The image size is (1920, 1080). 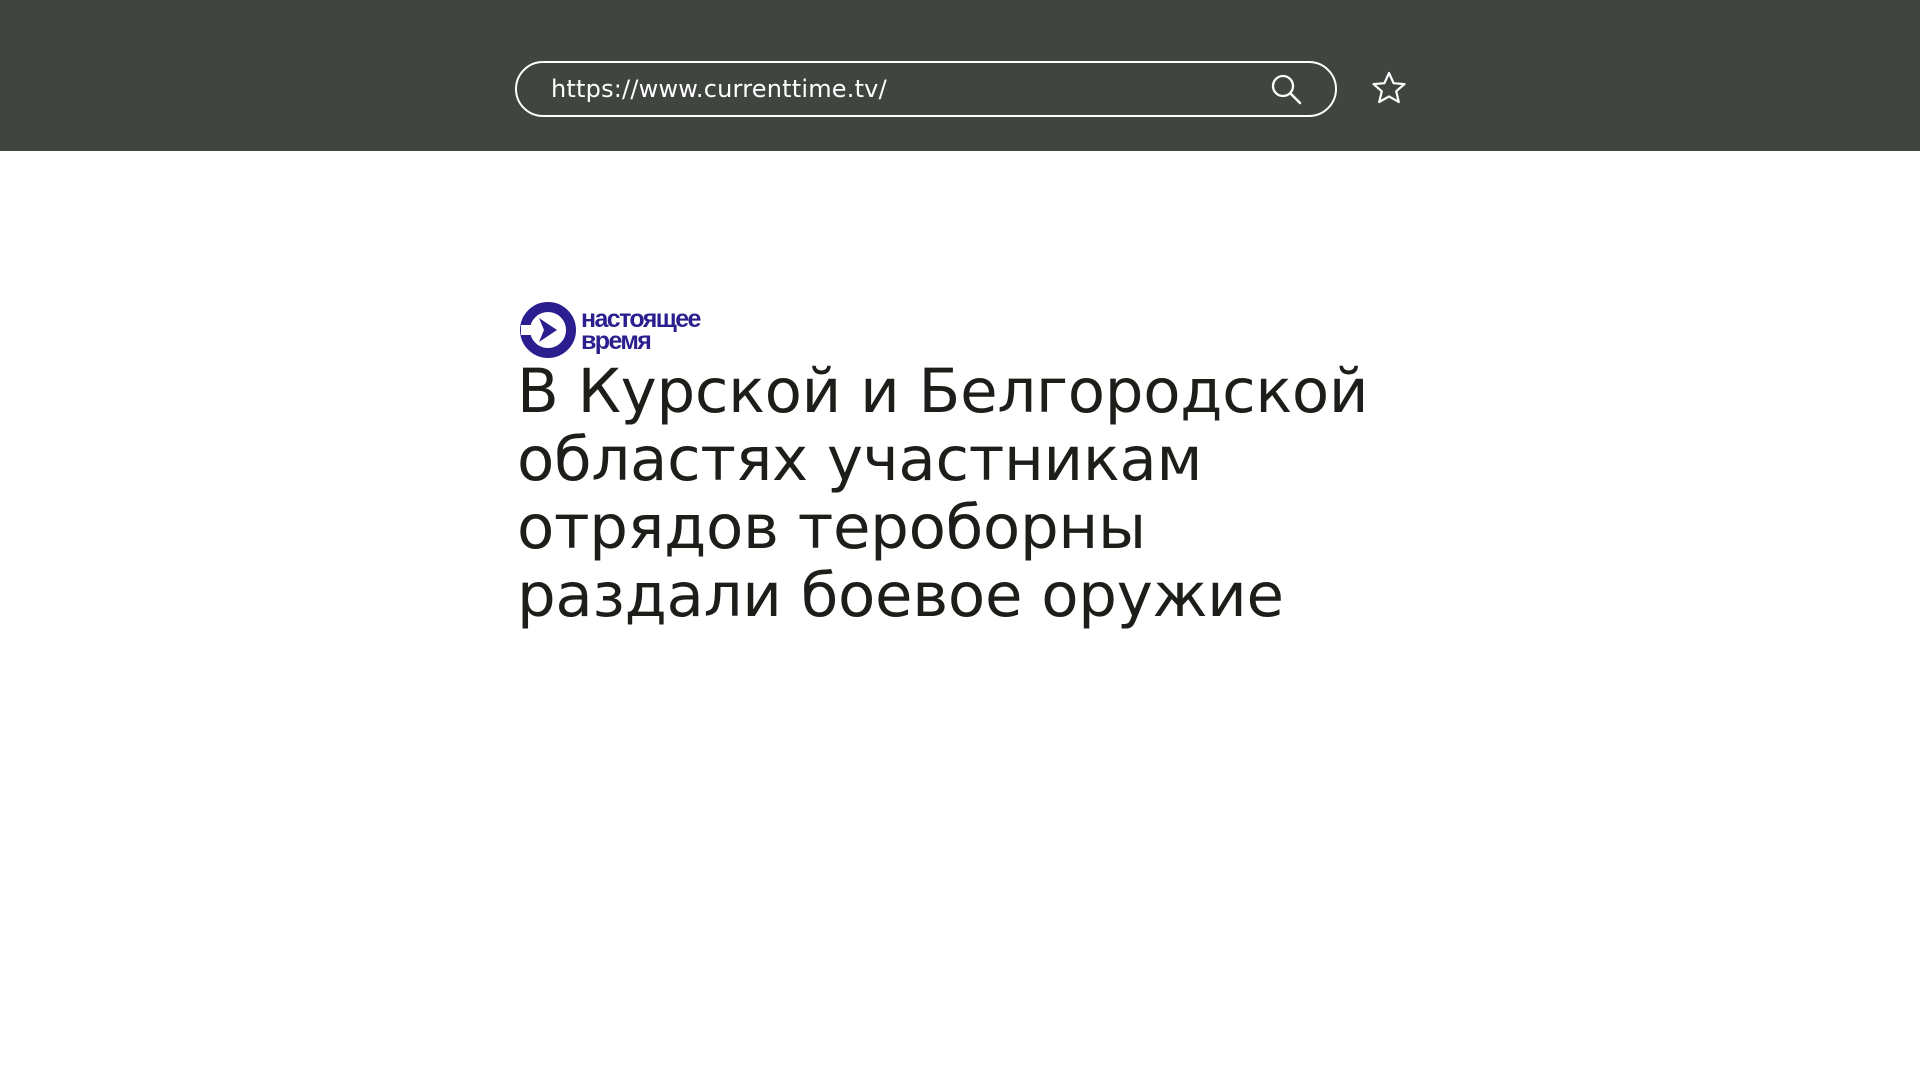 I want to click on headline-line-3: отрядов тероборны, so click(x=831, y=527).